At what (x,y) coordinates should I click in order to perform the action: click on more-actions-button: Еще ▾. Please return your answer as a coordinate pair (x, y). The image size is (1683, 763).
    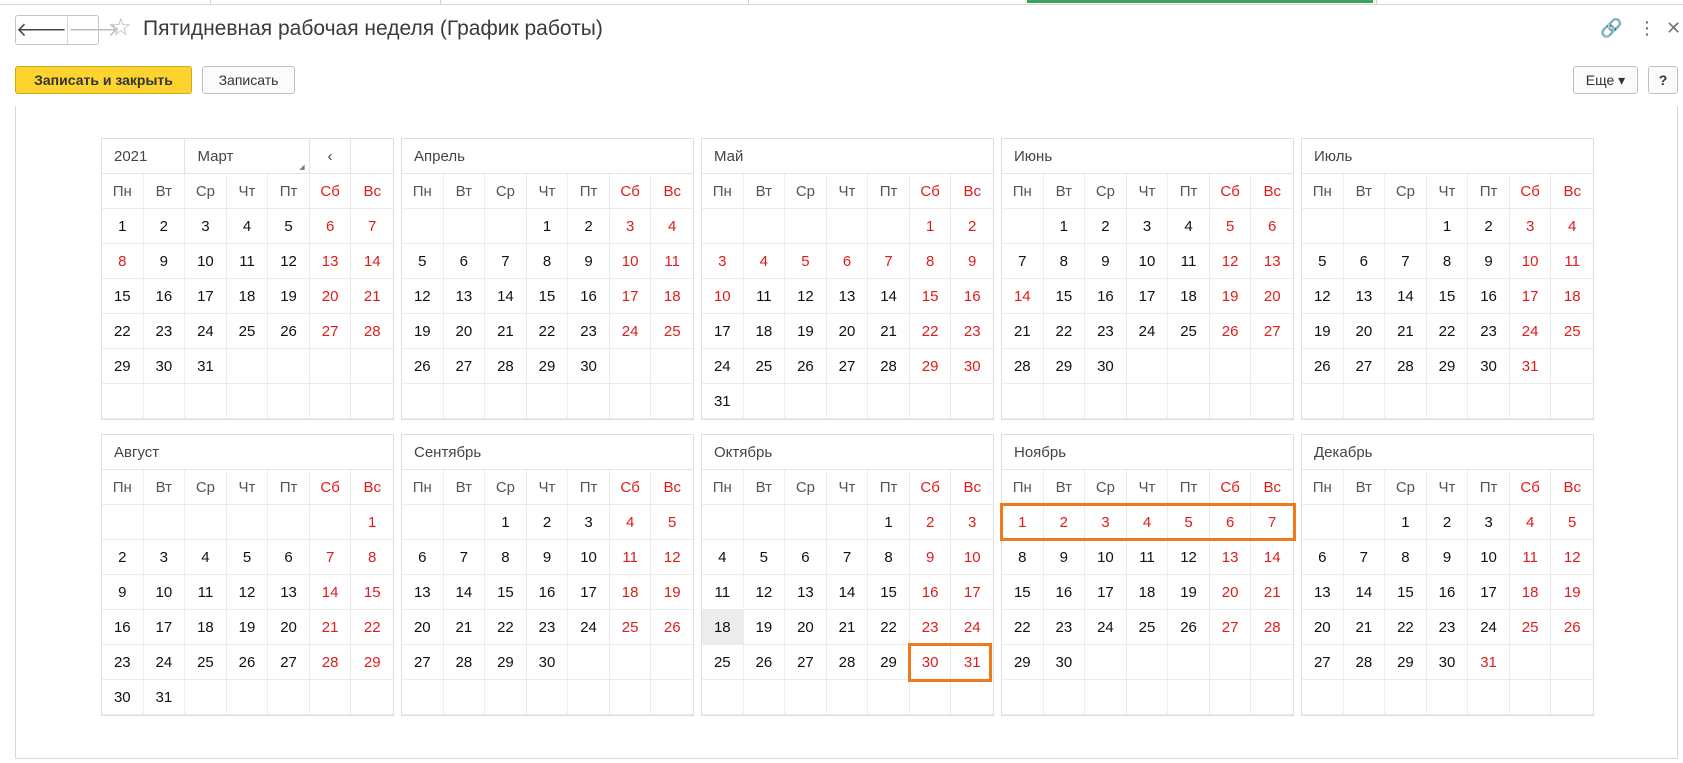
    Looking at the image, I should click on (1605, 80).